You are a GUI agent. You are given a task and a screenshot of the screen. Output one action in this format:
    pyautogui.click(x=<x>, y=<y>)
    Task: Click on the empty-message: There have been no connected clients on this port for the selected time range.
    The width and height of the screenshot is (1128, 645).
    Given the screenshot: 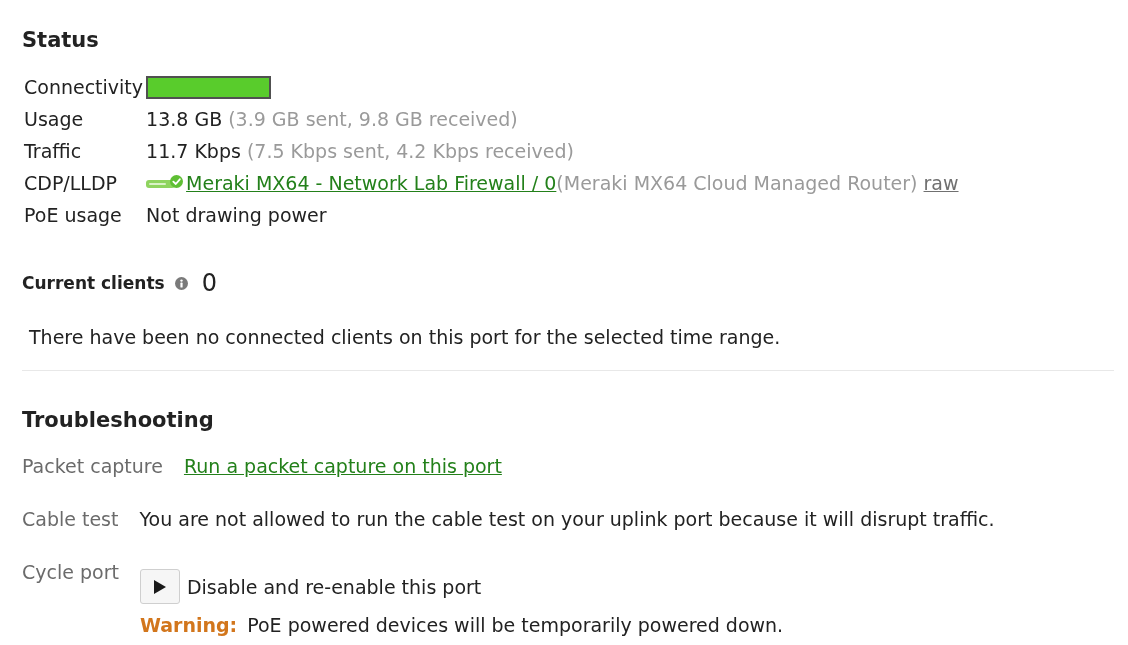 What is the action you would take?
    pyautogui.click(x=405, y=337)
    